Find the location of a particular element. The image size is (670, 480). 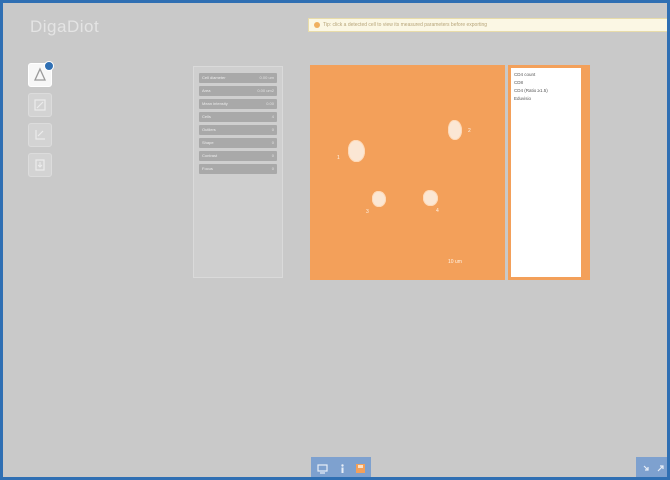

export-tool-button is located at coordinates (40, 165).